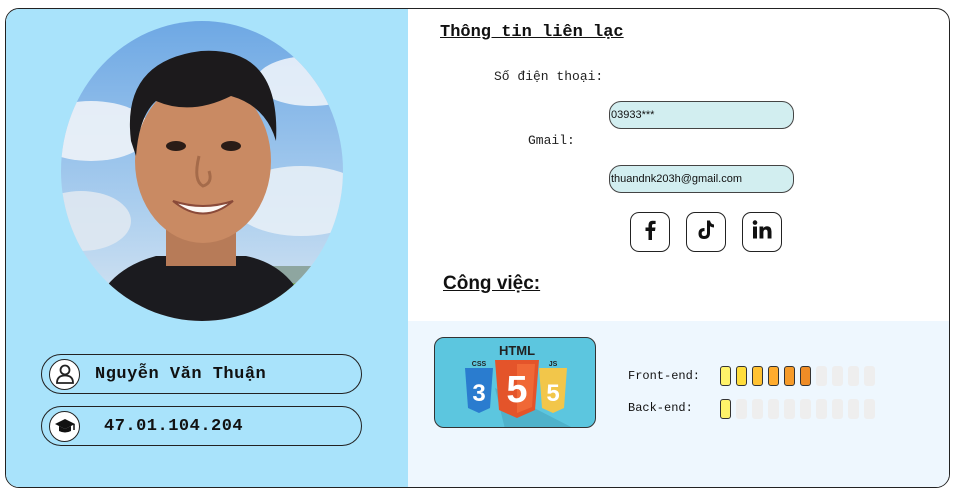 This screenshot has height=497, width=959. What do you see at coordinates (797, 376) in the screenshot?
I see `frontend-skill-bar` at bounding box center [797, 376].